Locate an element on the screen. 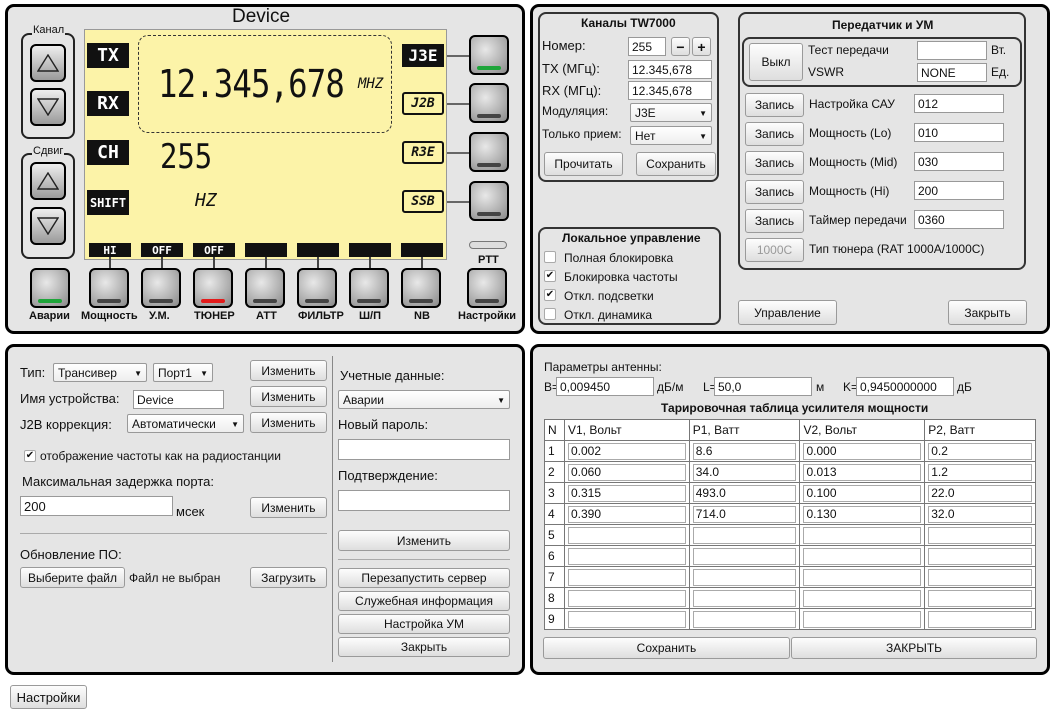 The image size is (1055, 719). agc-input: 012 is located at coordinates (959, 103).